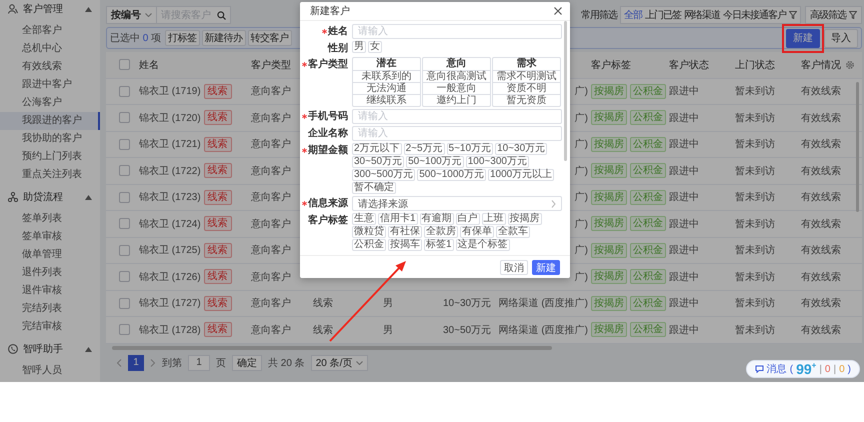 The height and width of the screenshot is (422, 864). Describe the element at coordinates (483, 245) in the screenshot. I see `option-chip: 这是个标签` at that location.